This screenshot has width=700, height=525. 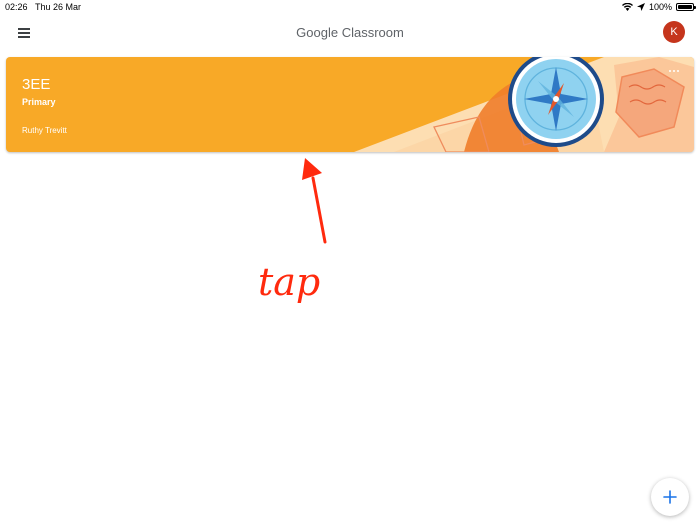 I want to click on app-bar: Google Classroom K, so click(x=350, y=33).